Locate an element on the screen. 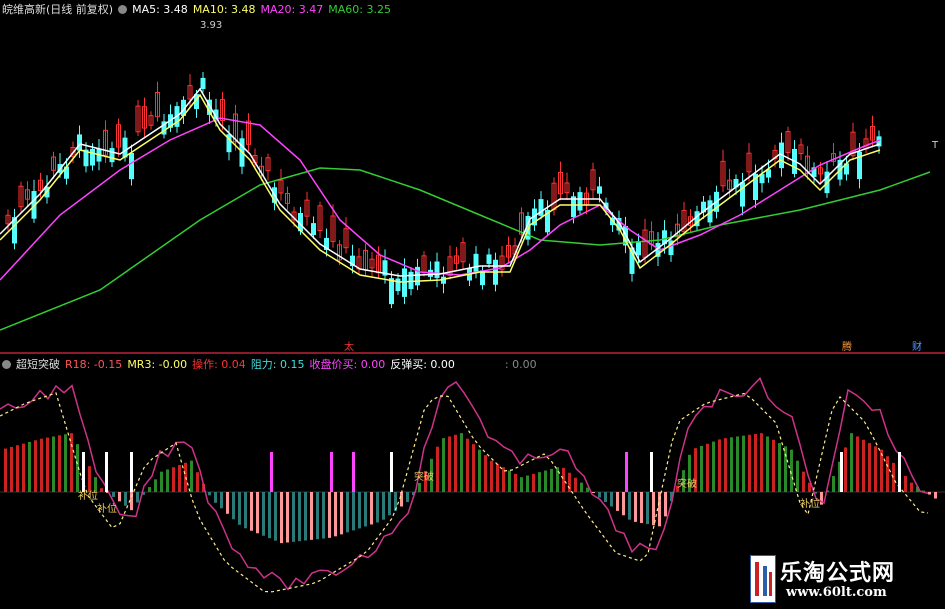  settings-circle-icon is located at coordinates (123, 9).